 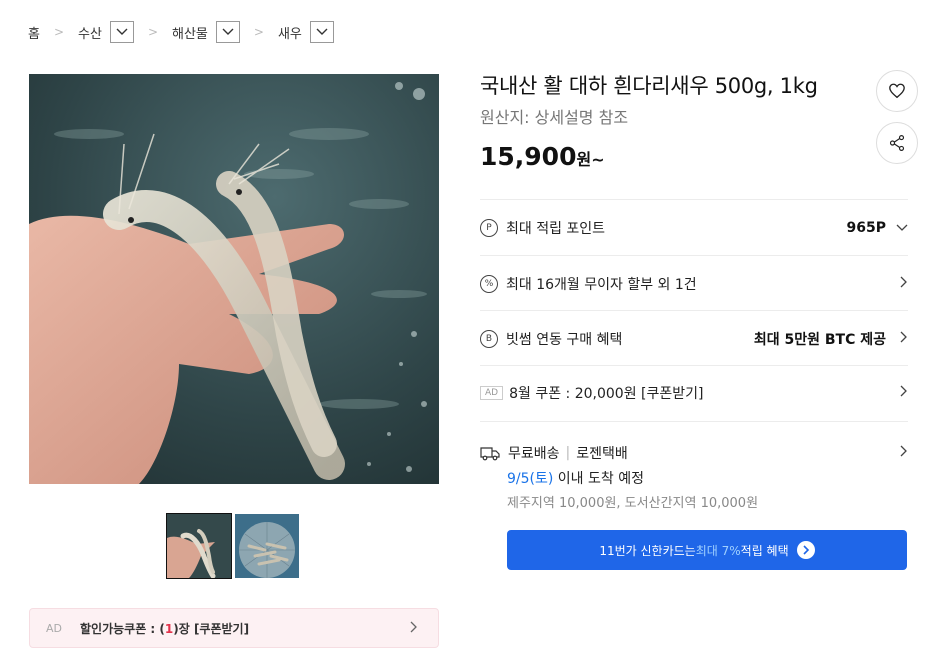 I want to click on points-value: 965P, so click(x=866, y=228).